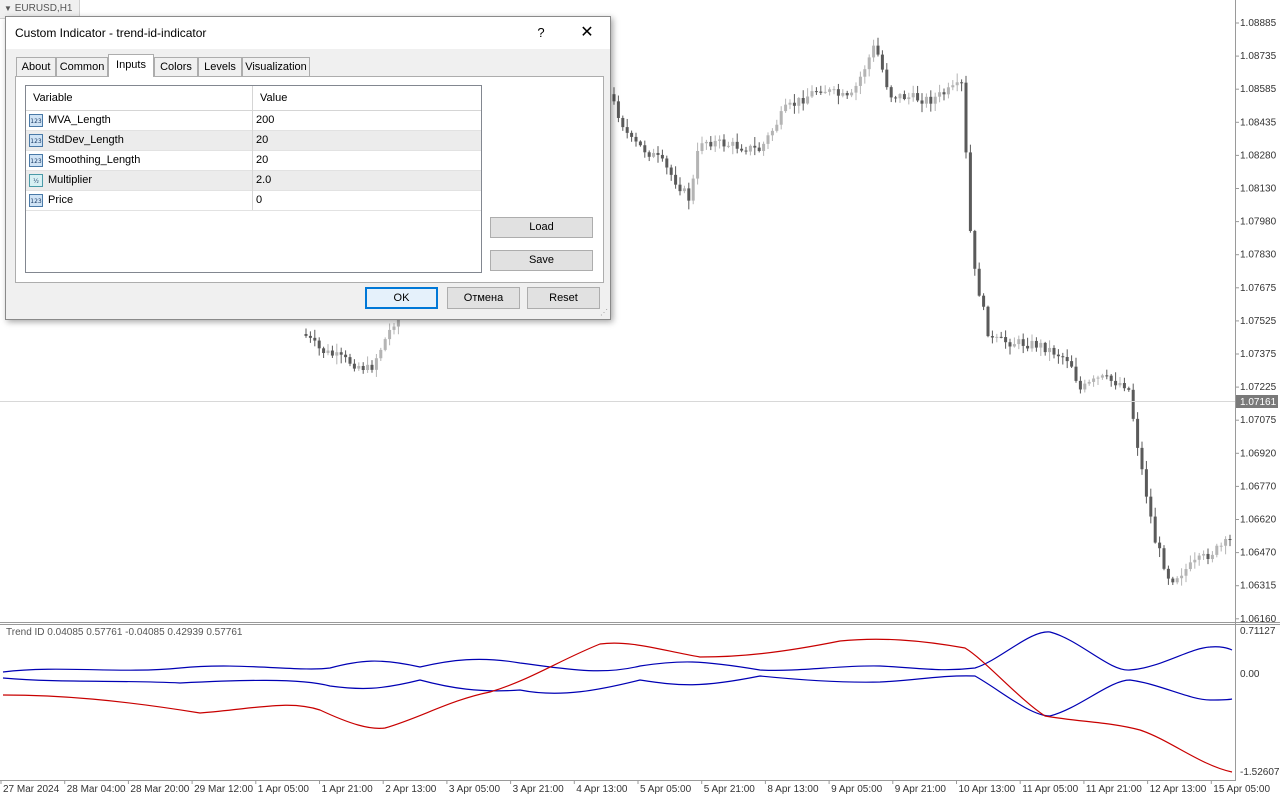 This screenshot has height=800, width=1280. I want to click on tab-visualization: Visualization, so click(276, 66).